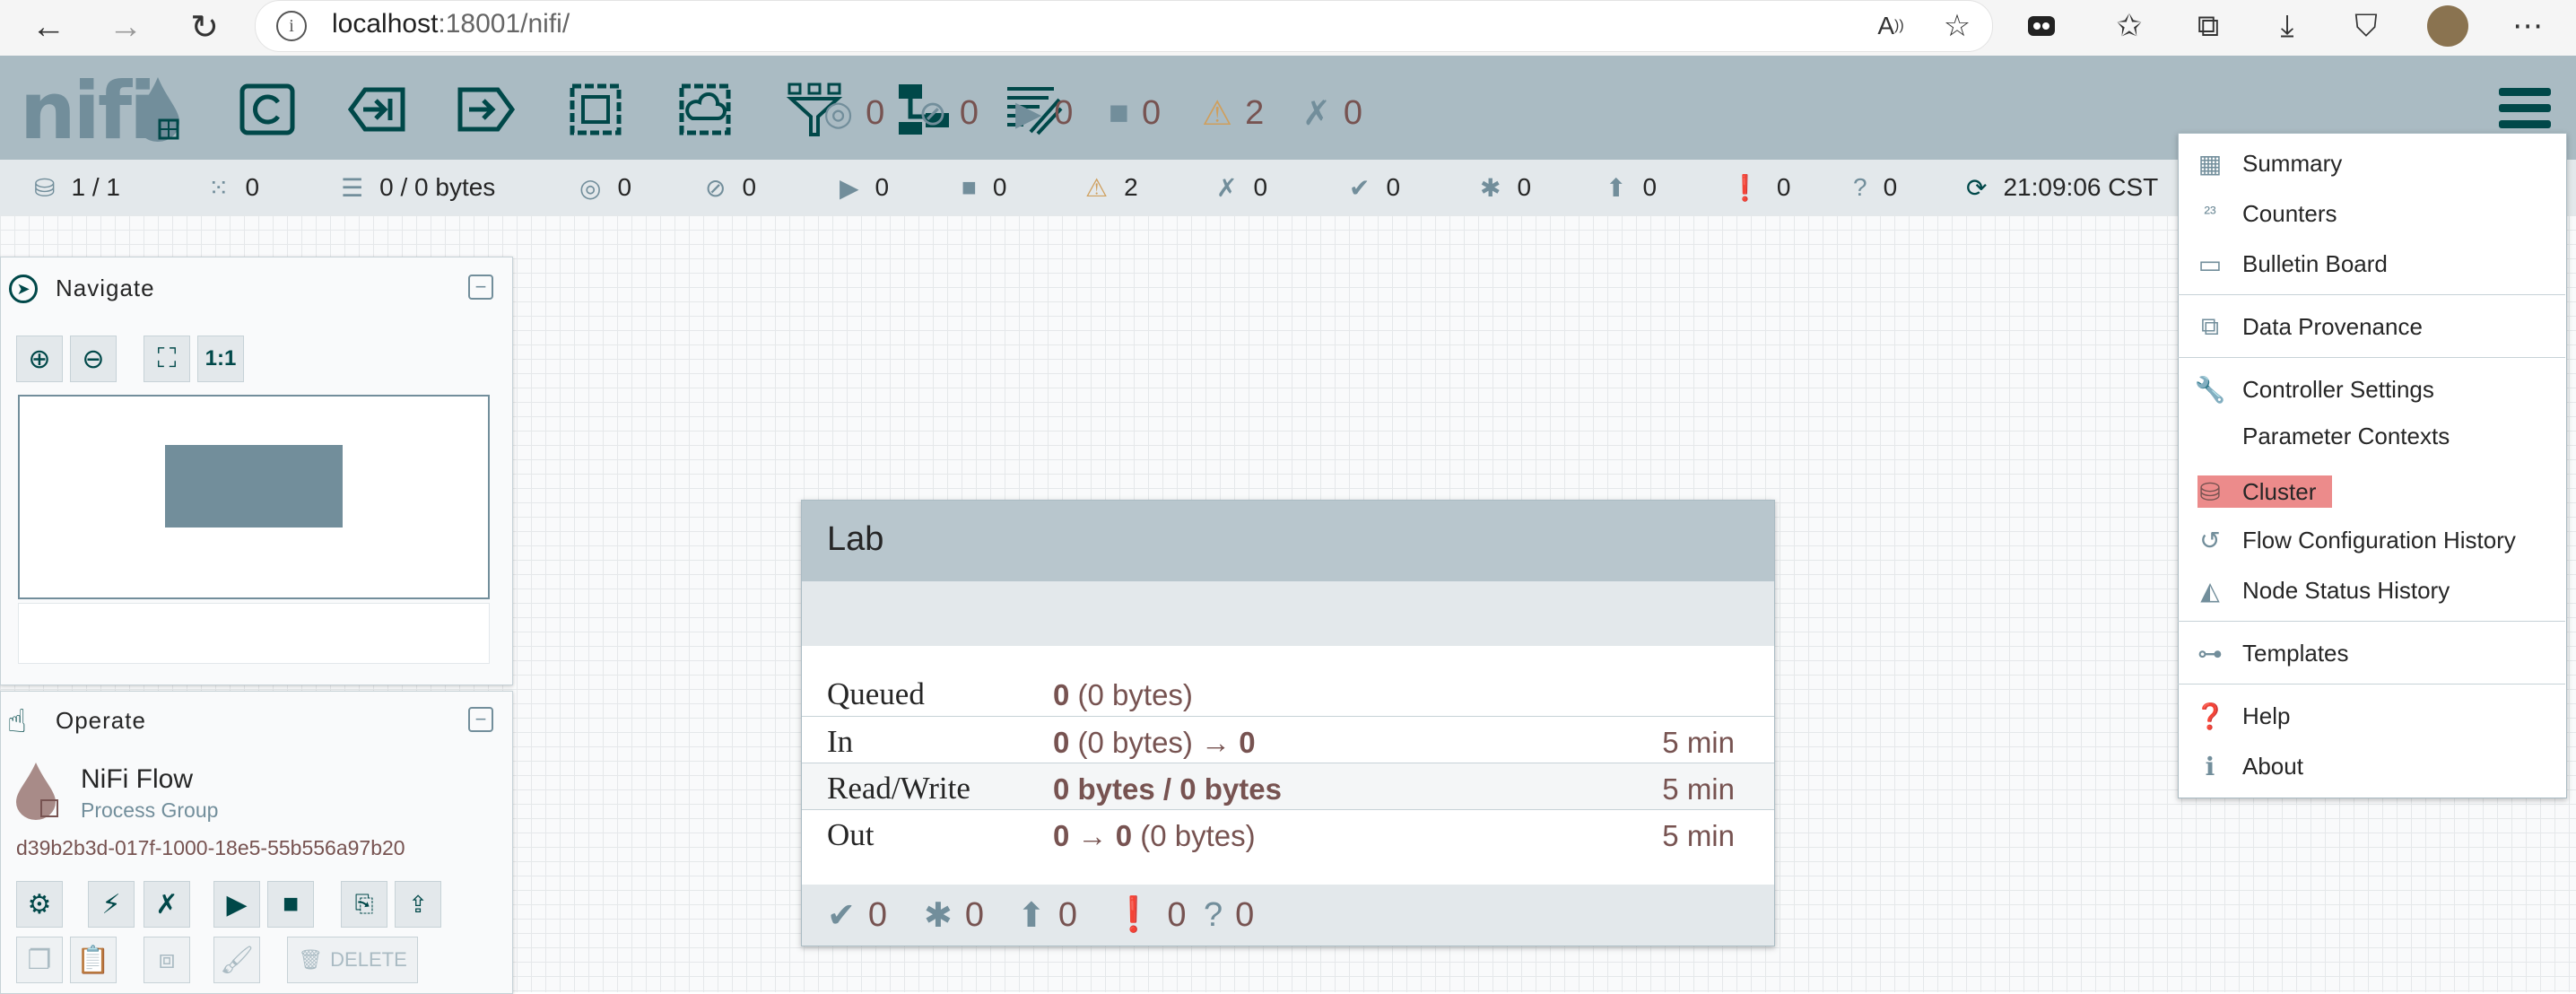 Image resolution: width=2576 pixels, height=994 pixels. I want to click on pg-running-value: 0, so click(1064, 112).